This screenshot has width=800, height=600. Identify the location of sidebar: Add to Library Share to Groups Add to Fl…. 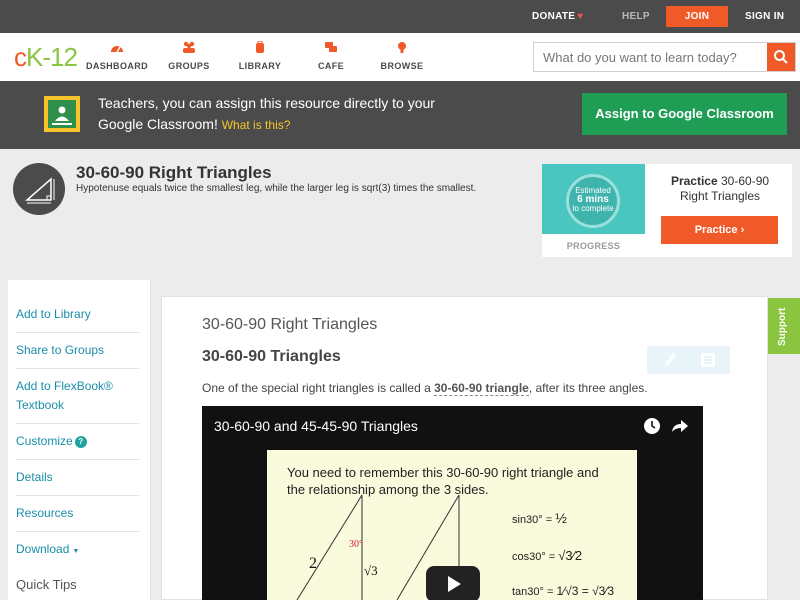
(79, 440).